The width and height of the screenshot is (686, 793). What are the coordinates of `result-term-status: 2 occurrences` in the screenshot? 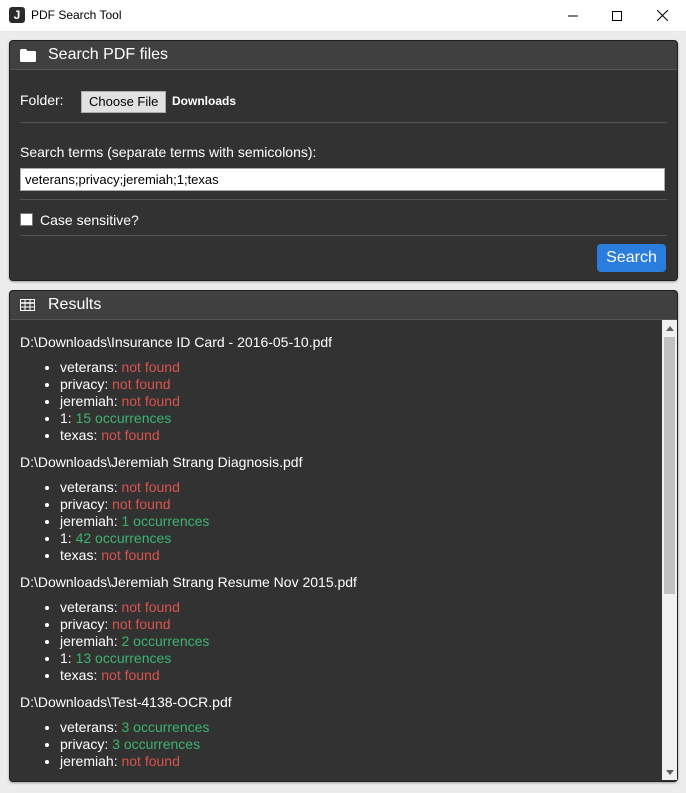 It's located at (165, 641).